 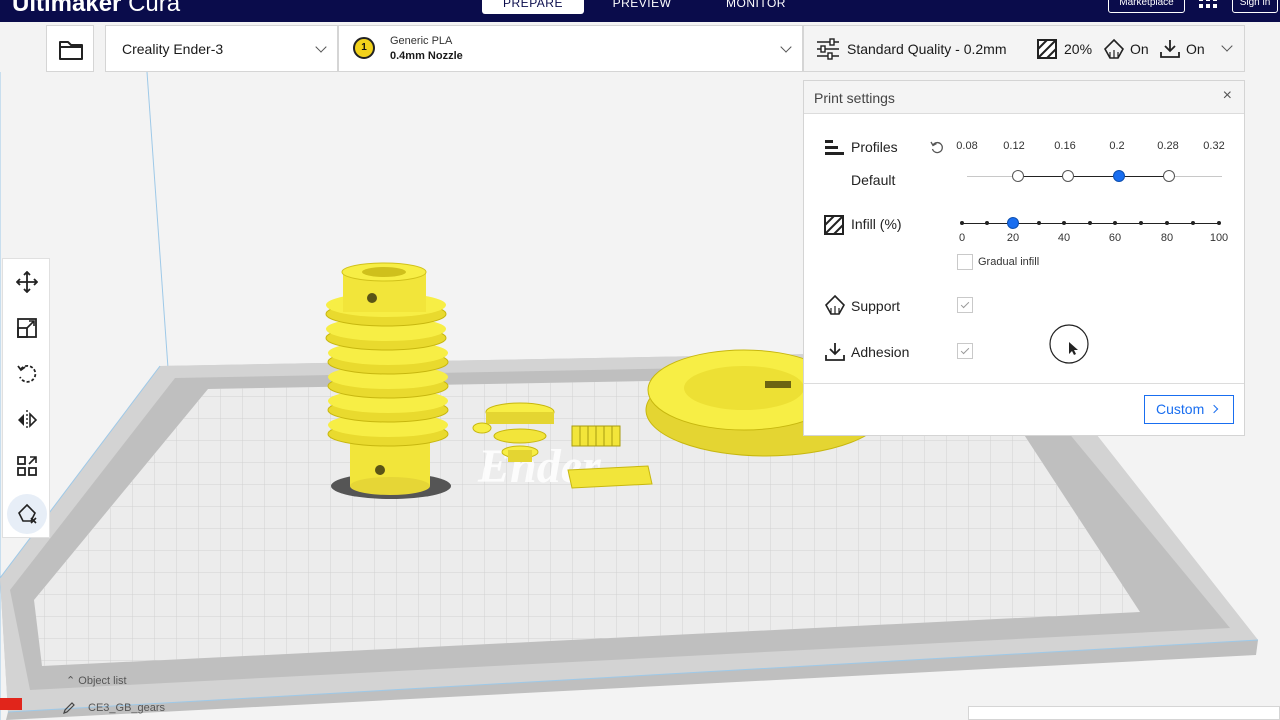 I want to click on rotate-tool, so click(x=27, y=374).